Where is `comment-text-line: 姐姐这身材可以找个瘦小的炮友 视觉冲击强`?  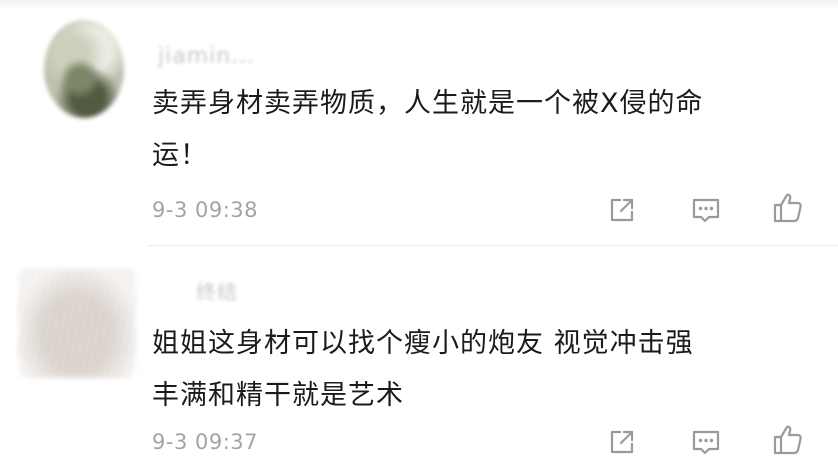 comment-text-line: 姐姐这身材可以找个瘦小的炮友 视觉冲击强 is located at coordinates (423, 343).